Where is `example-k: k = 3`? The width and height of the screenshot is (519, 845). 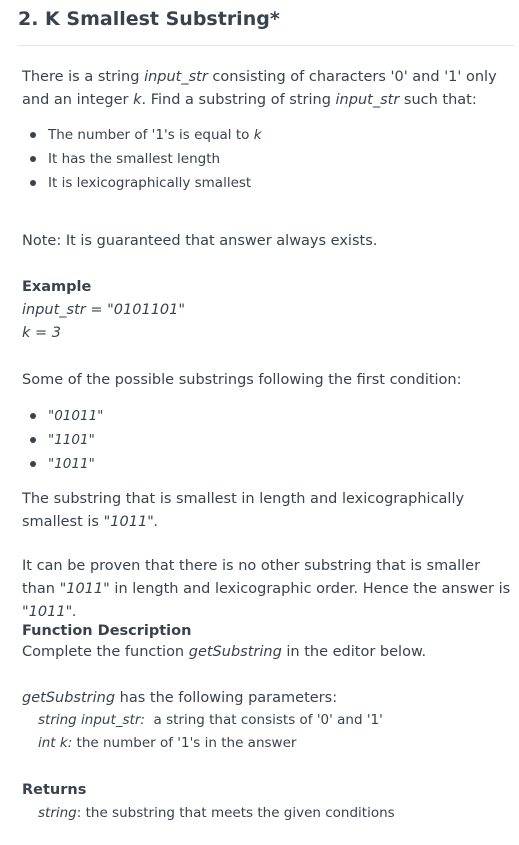
example-k: k = 3 is located at coordinates (41, 333).